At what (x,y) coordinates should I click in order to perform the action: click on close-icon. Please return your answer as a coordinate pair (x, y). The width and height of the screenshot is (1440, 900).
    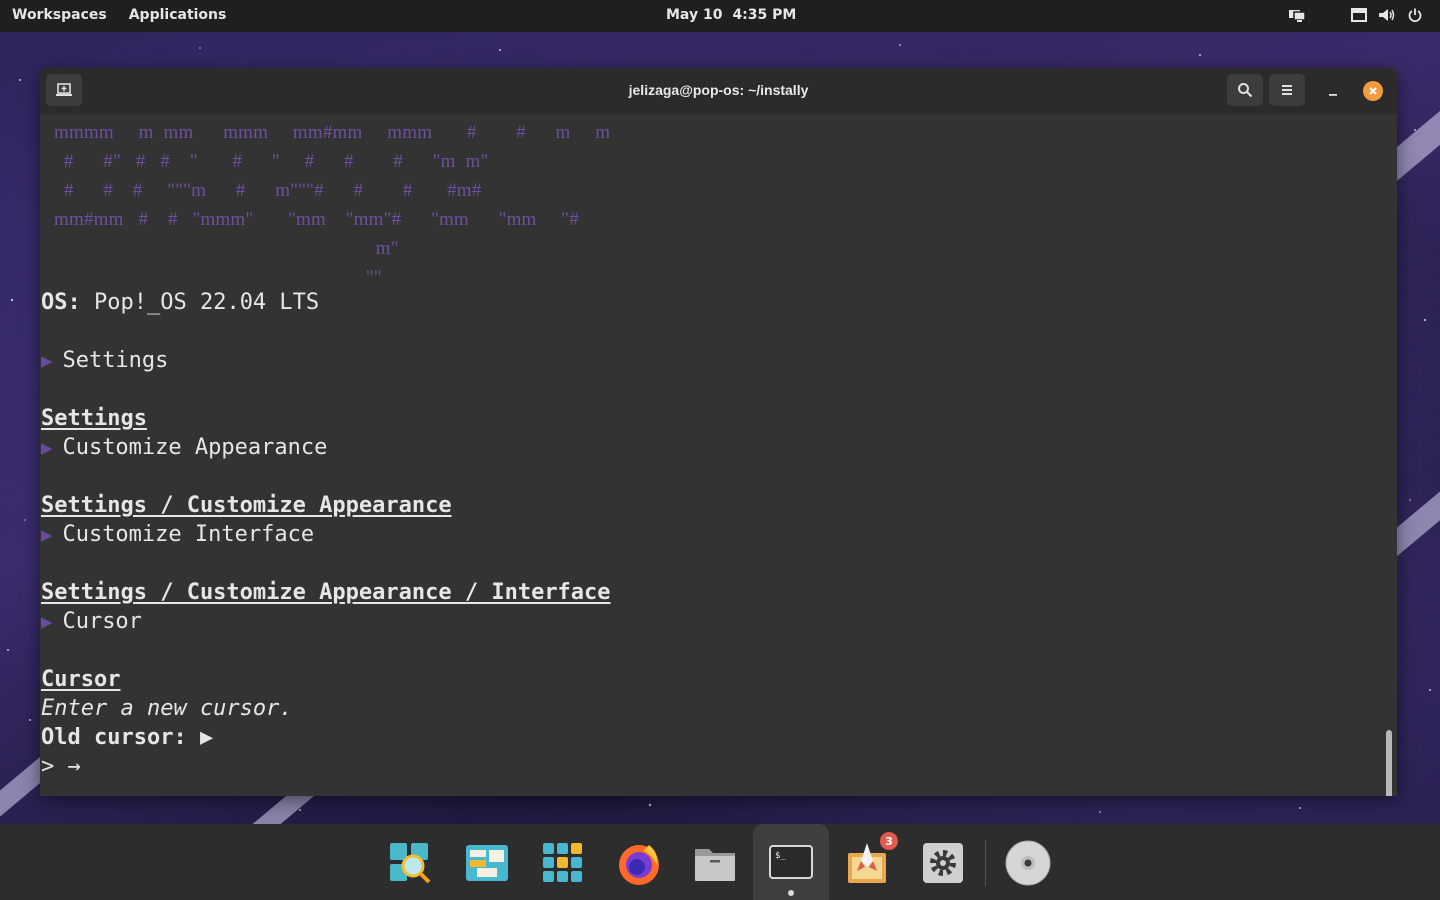
    Looking at the image, I should click on (1373, 91).